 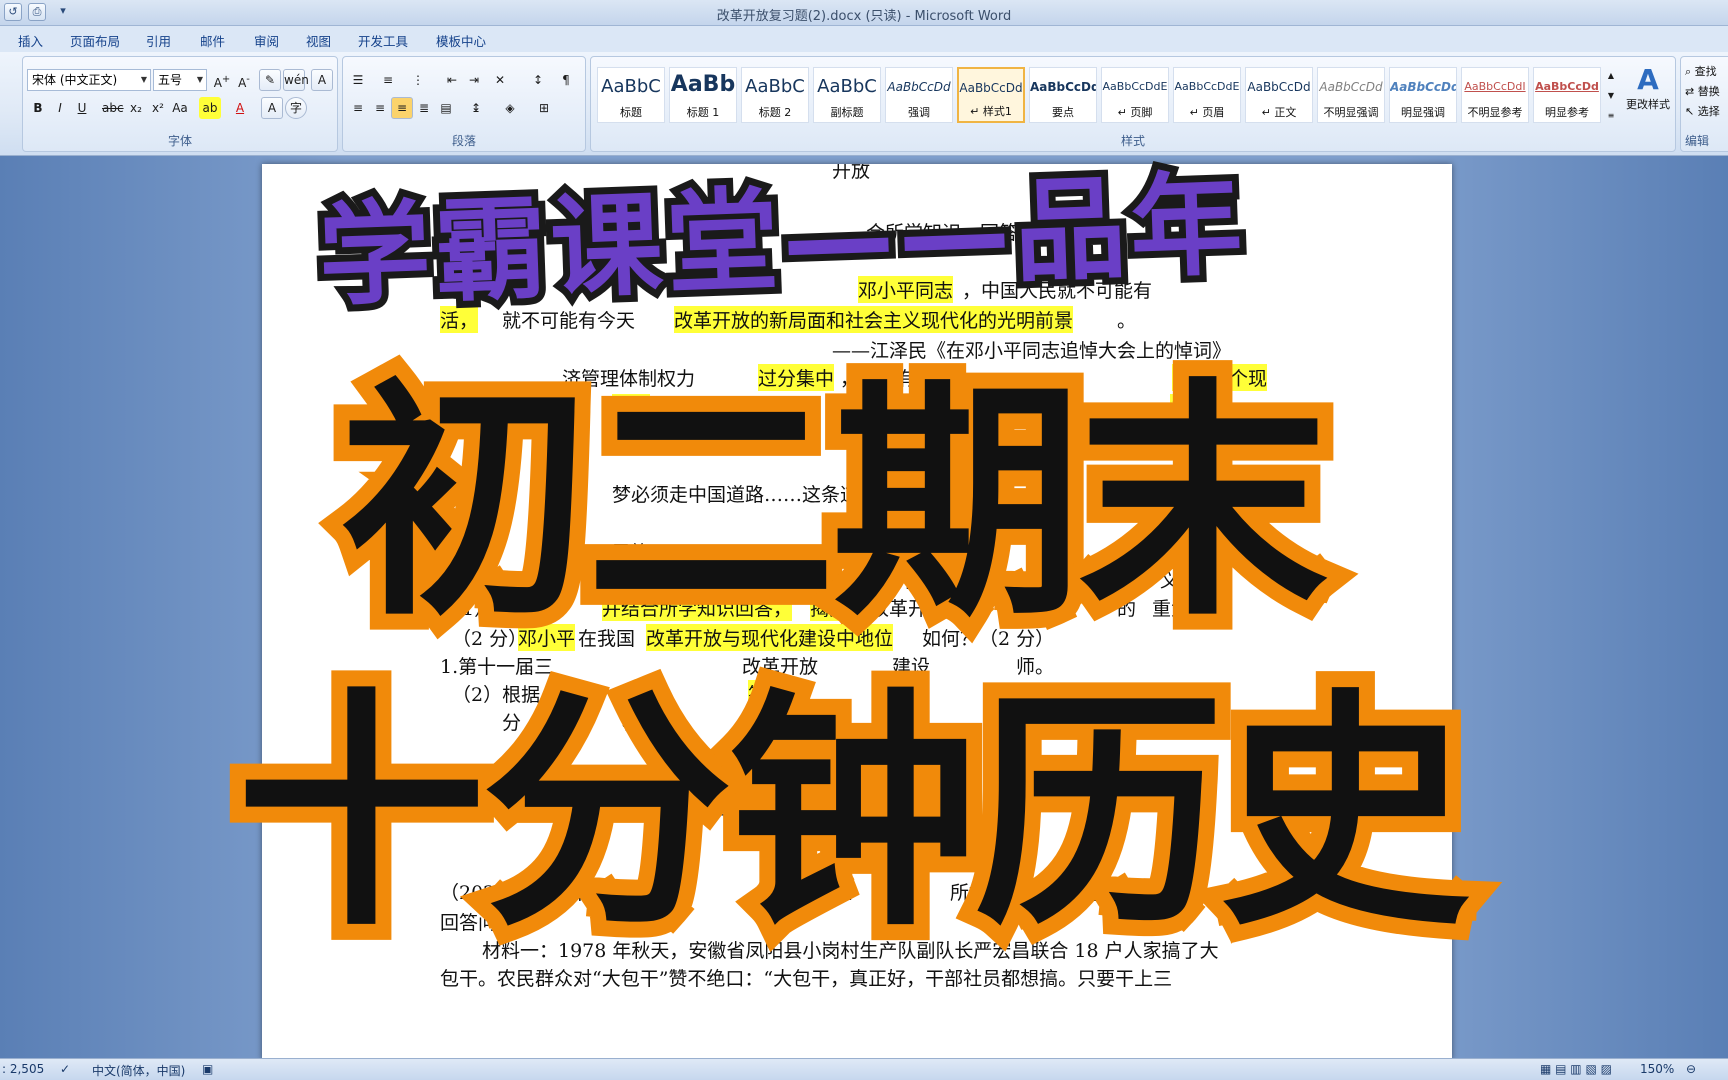 What do you see at coordinates (30, 40) in the screenshot?
I see `tab-insert: 插入` at bounding box center [30, 40].